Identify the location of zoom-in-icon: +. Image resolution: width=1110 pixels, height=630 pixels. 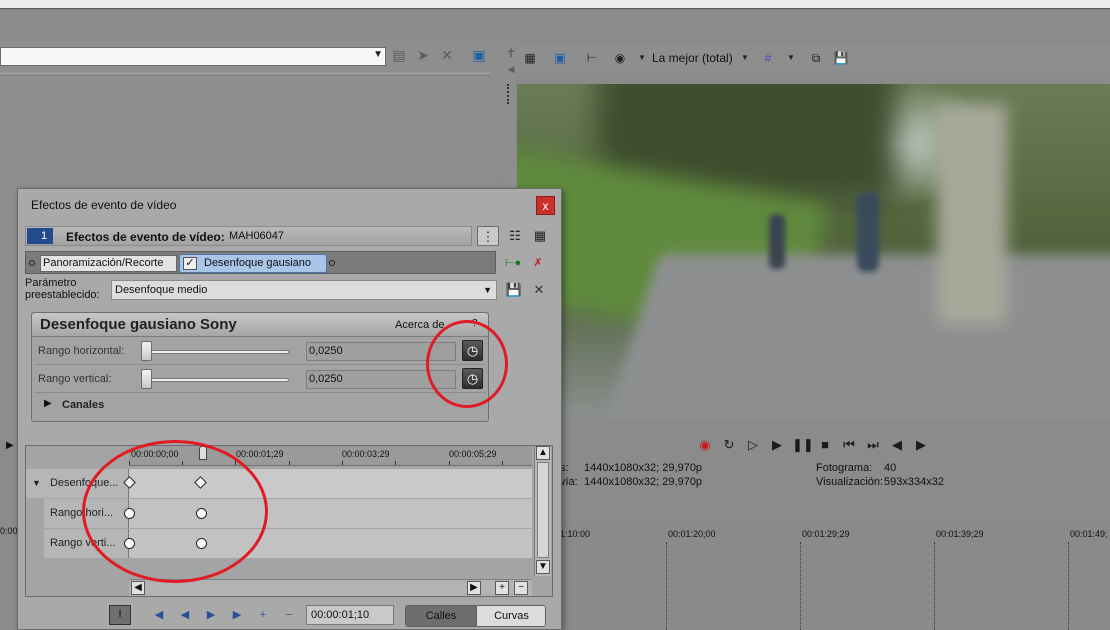
(502, 588).